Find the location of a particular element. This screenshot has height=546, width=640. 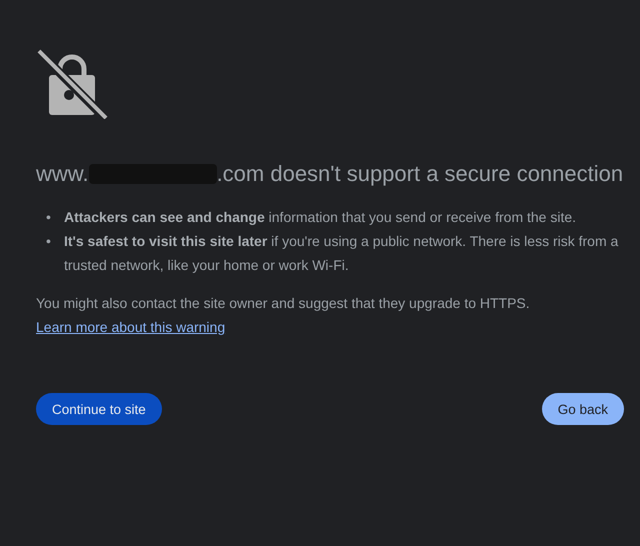

owner-note: You might also contact the site owner and suggest that they upgrade to HTTPS. Learn more about this warning is located at coordinates (283, 315).